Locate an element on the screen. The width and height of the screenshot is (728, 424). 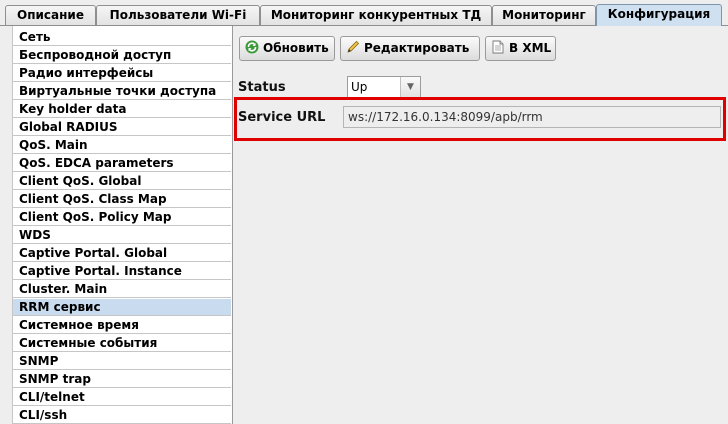
sidebar-item-captive-portal-global: Captive Portal. Global is located at coordinates (122, 253).